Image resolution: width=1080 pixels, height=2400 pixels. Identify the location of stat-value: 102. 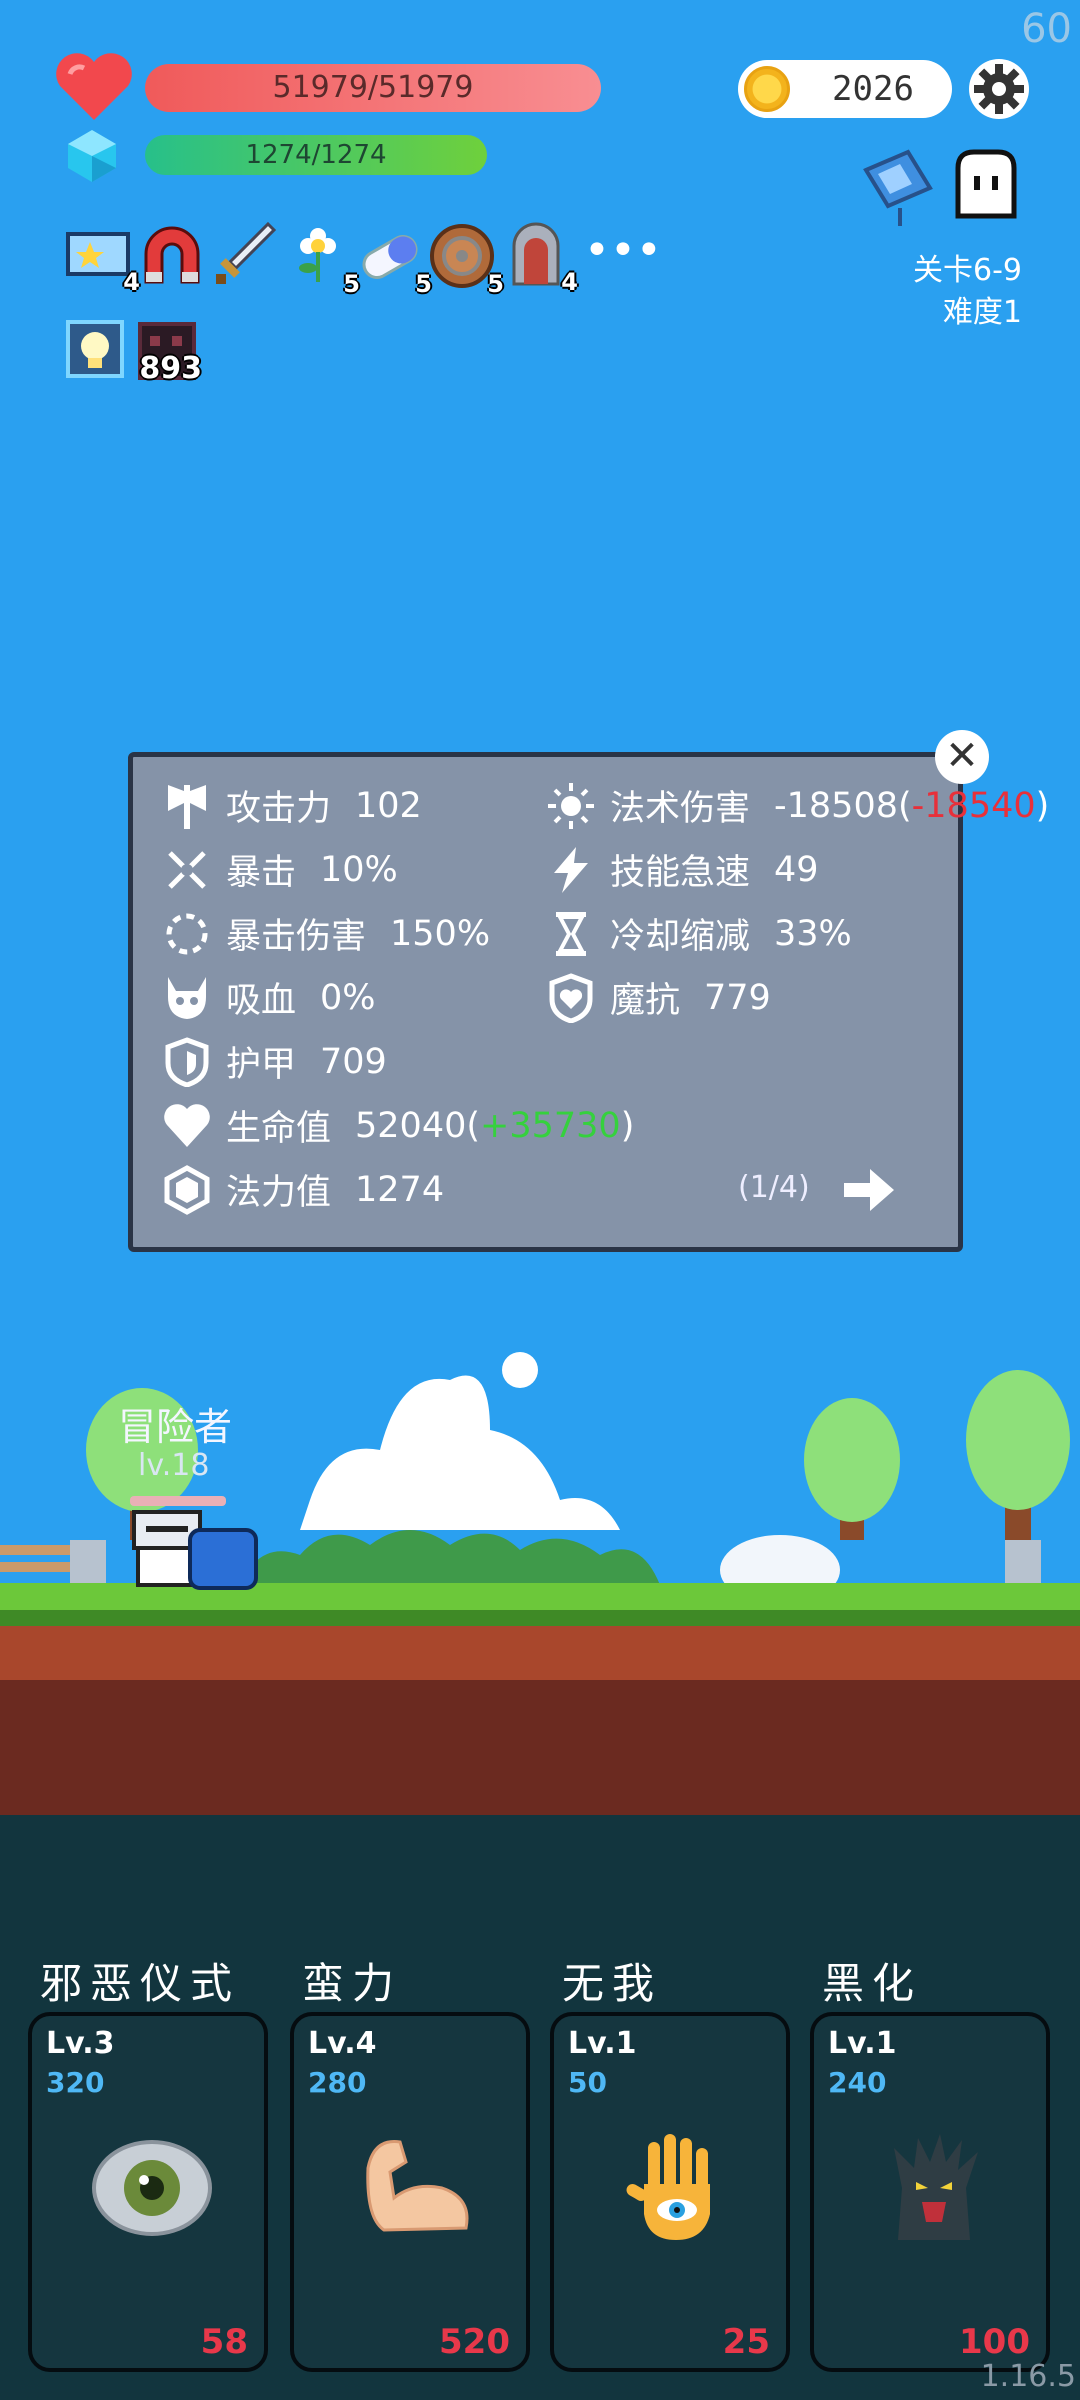
(388, 805).